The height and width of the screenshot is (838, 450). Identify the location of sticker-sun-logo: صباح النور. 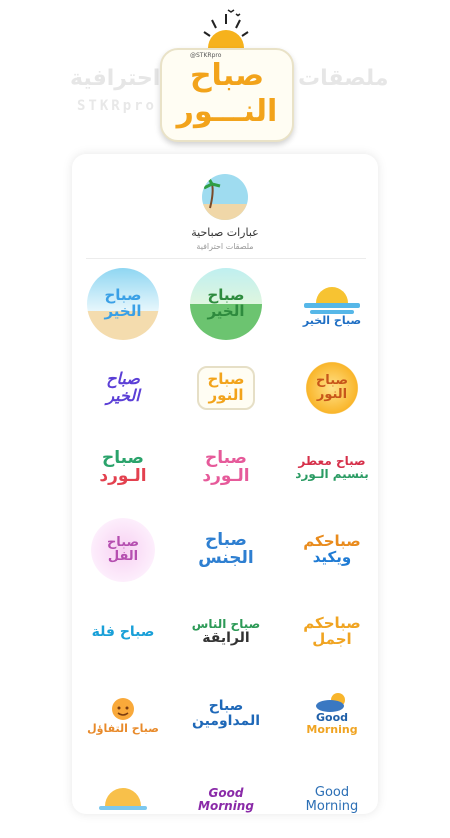
(226, 388).